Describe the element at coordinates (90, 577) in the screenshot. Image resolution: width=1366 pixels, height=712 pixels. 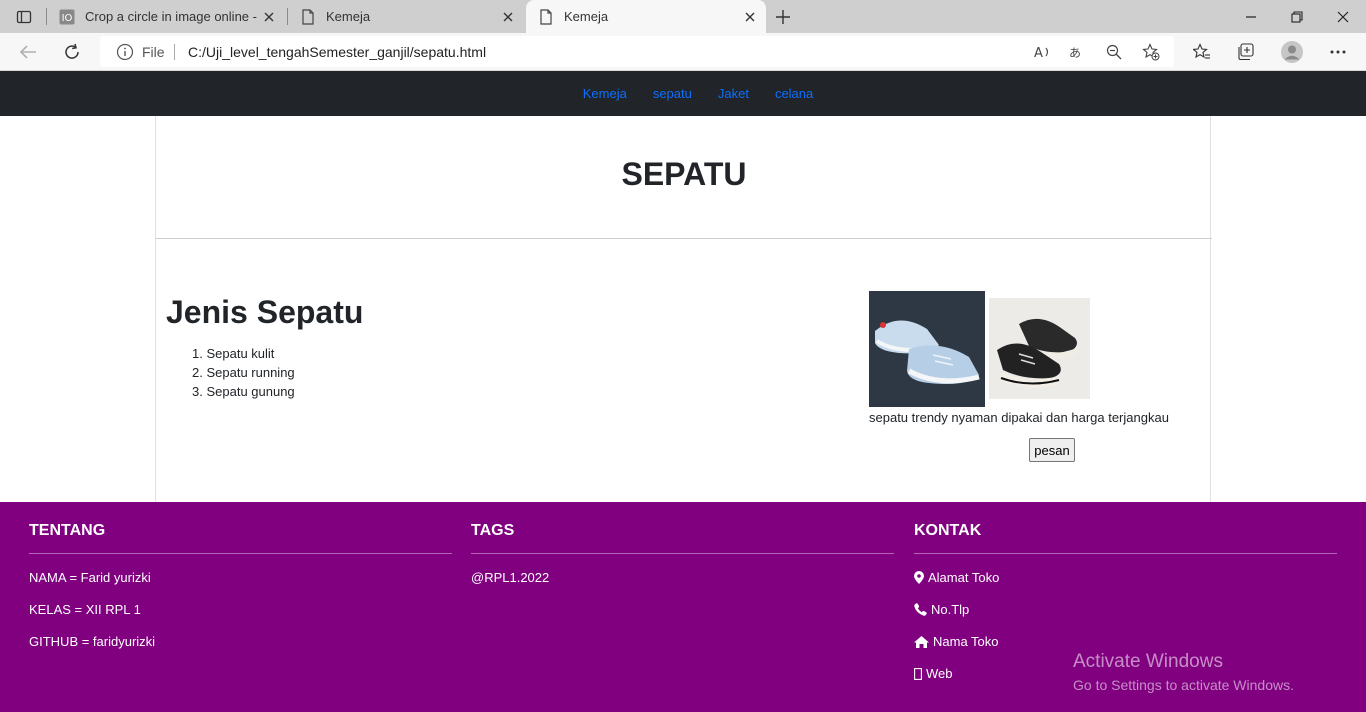
I see `footer-name: NAMA = Farid yurizki` at that location.